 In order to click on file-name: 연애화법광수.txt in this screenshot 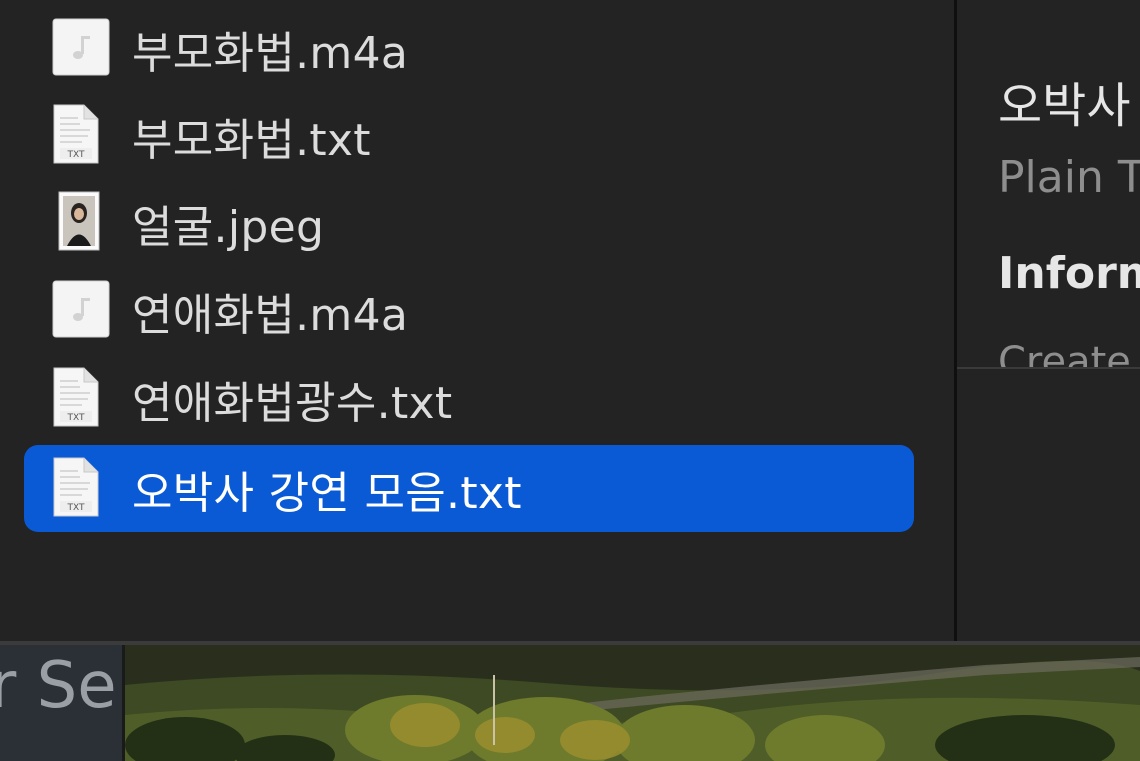, I will do `click(292, 403)`.